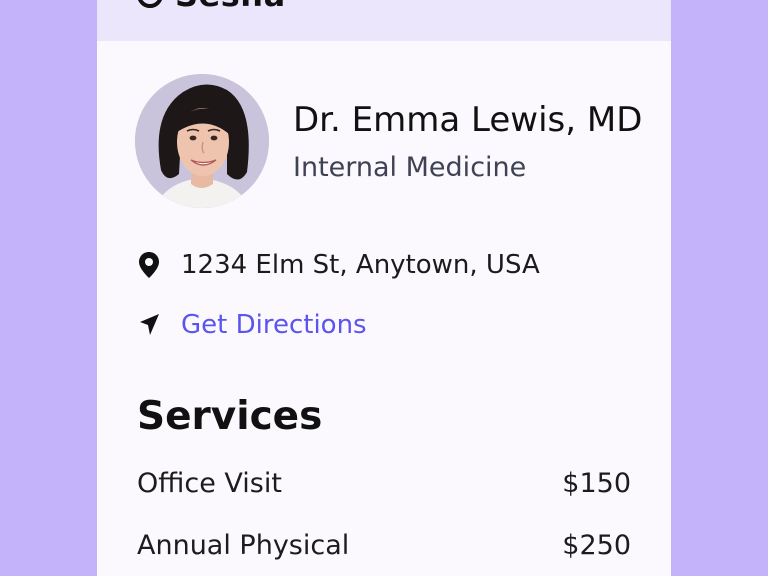  Describe the element at coordinates (150, 4) in the screenshot. I see `brand-logo-icon` at that location.